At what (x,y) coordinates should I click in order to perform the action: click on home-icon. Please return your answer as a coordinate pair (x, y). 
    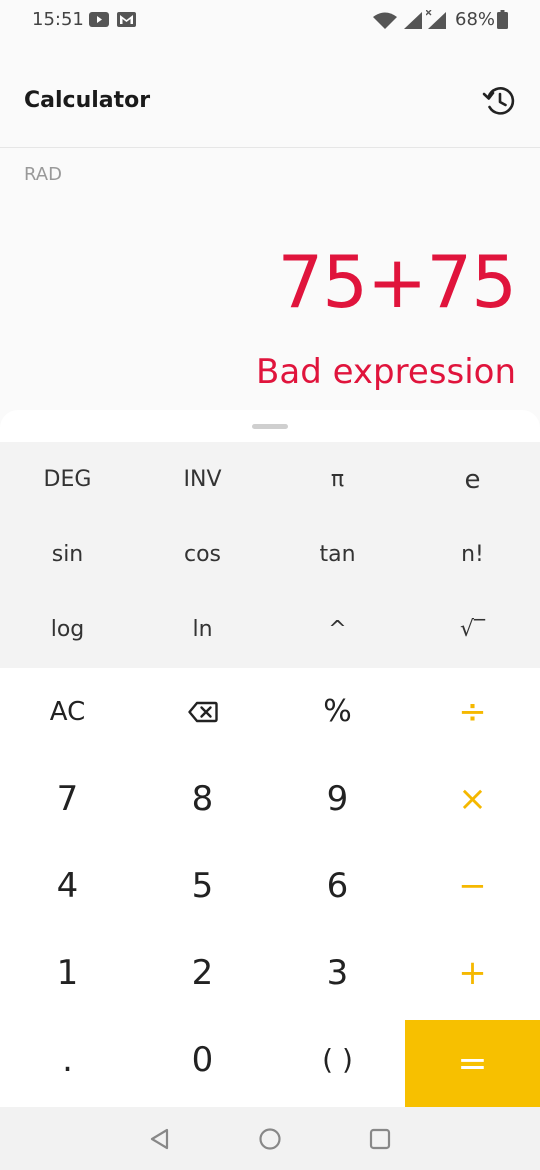
    Looking at the image, I should click on (270, 1139).